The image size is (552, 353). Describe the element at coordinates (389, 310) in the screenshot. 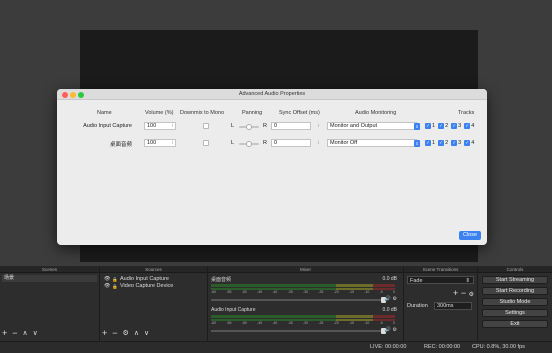

I see `mixer-channel-db: 0.0 dB` at that location.